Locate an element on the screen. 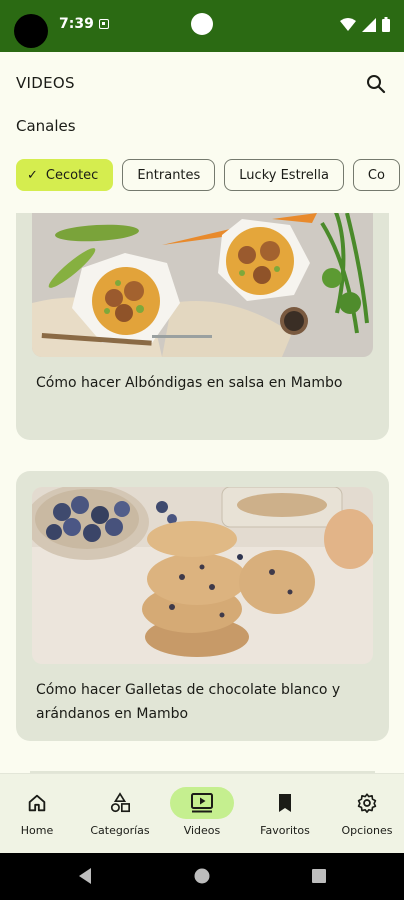 The height and width of the screenshot is (900, 404). chip-cecotec: ✓ Cecotec is located at coordinates (65, 175).